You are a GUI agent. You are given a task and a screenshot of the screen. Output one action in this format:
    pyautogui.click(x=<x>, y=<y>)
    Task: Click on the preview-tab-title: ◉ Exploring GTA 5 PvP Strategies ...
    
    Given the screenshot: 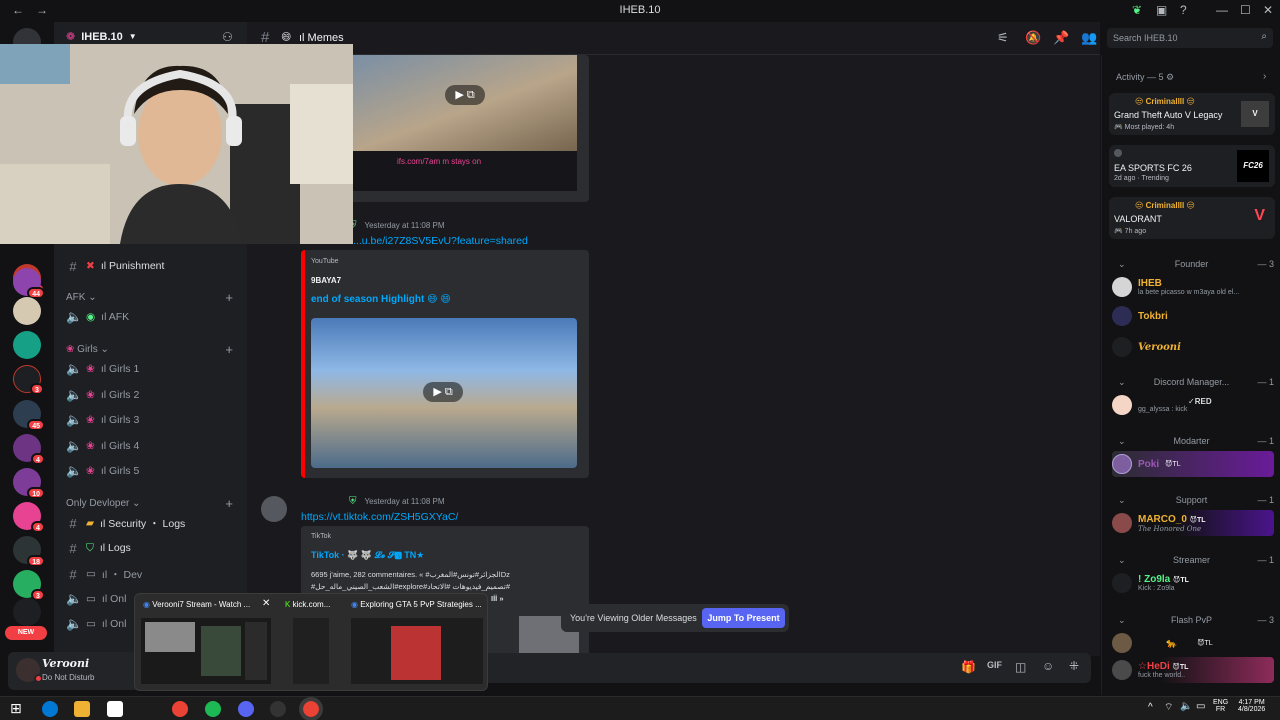 What is the action you would take?
    pyautogui.click(x=418, y=604)
    